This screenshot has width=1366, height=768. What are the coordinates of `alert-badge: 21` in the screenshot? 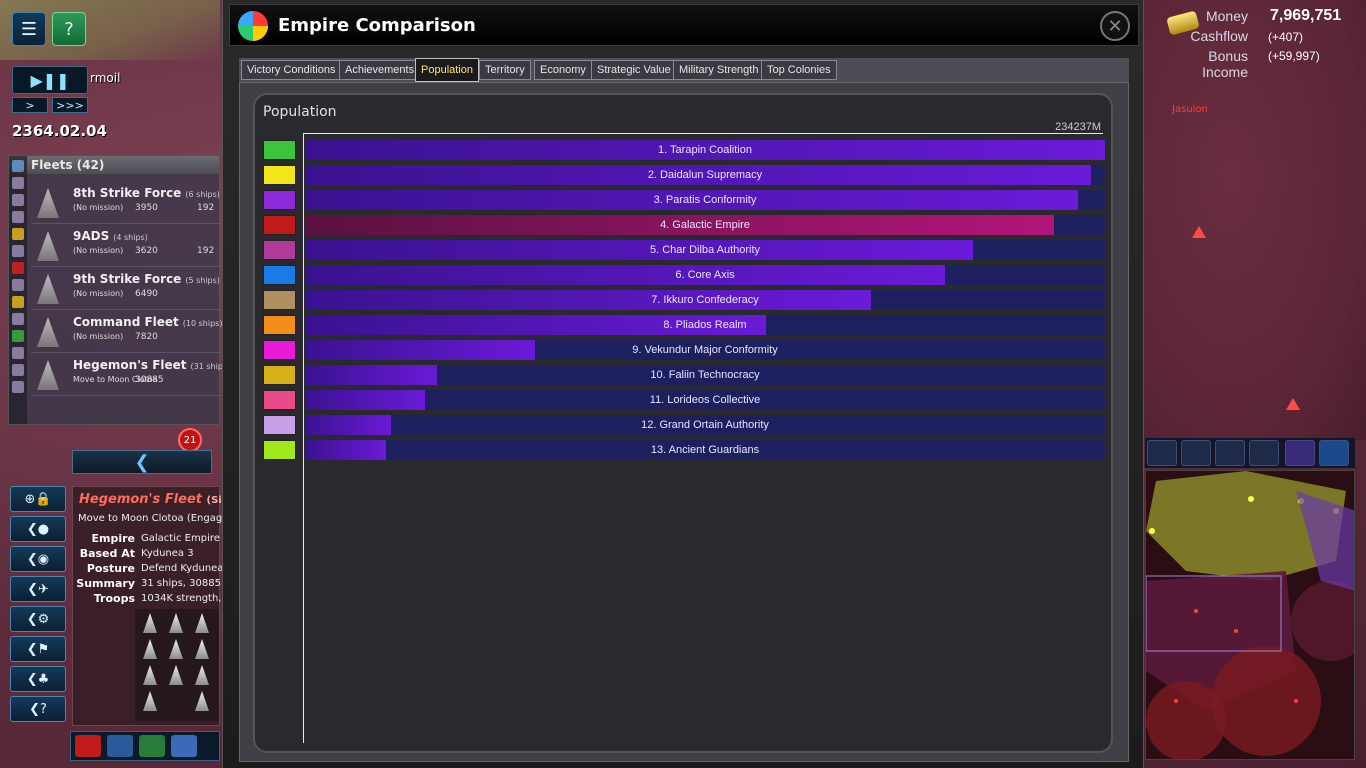 It's located at (190, 440).